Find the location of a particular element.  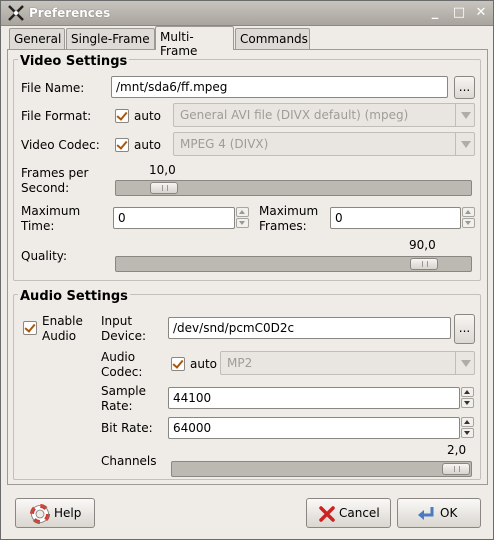

audio-codec-auto-label: auto is located at coordinates (204, 364).